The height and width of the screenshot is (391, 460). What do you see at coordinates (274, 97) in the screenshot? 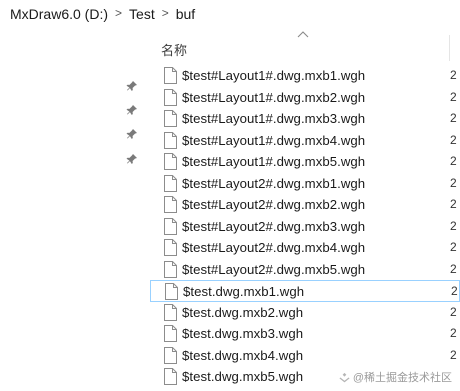
I see `file-name: $test#Layout1#.dwg.mxb2.wgh` at bounding box center [274, 97].